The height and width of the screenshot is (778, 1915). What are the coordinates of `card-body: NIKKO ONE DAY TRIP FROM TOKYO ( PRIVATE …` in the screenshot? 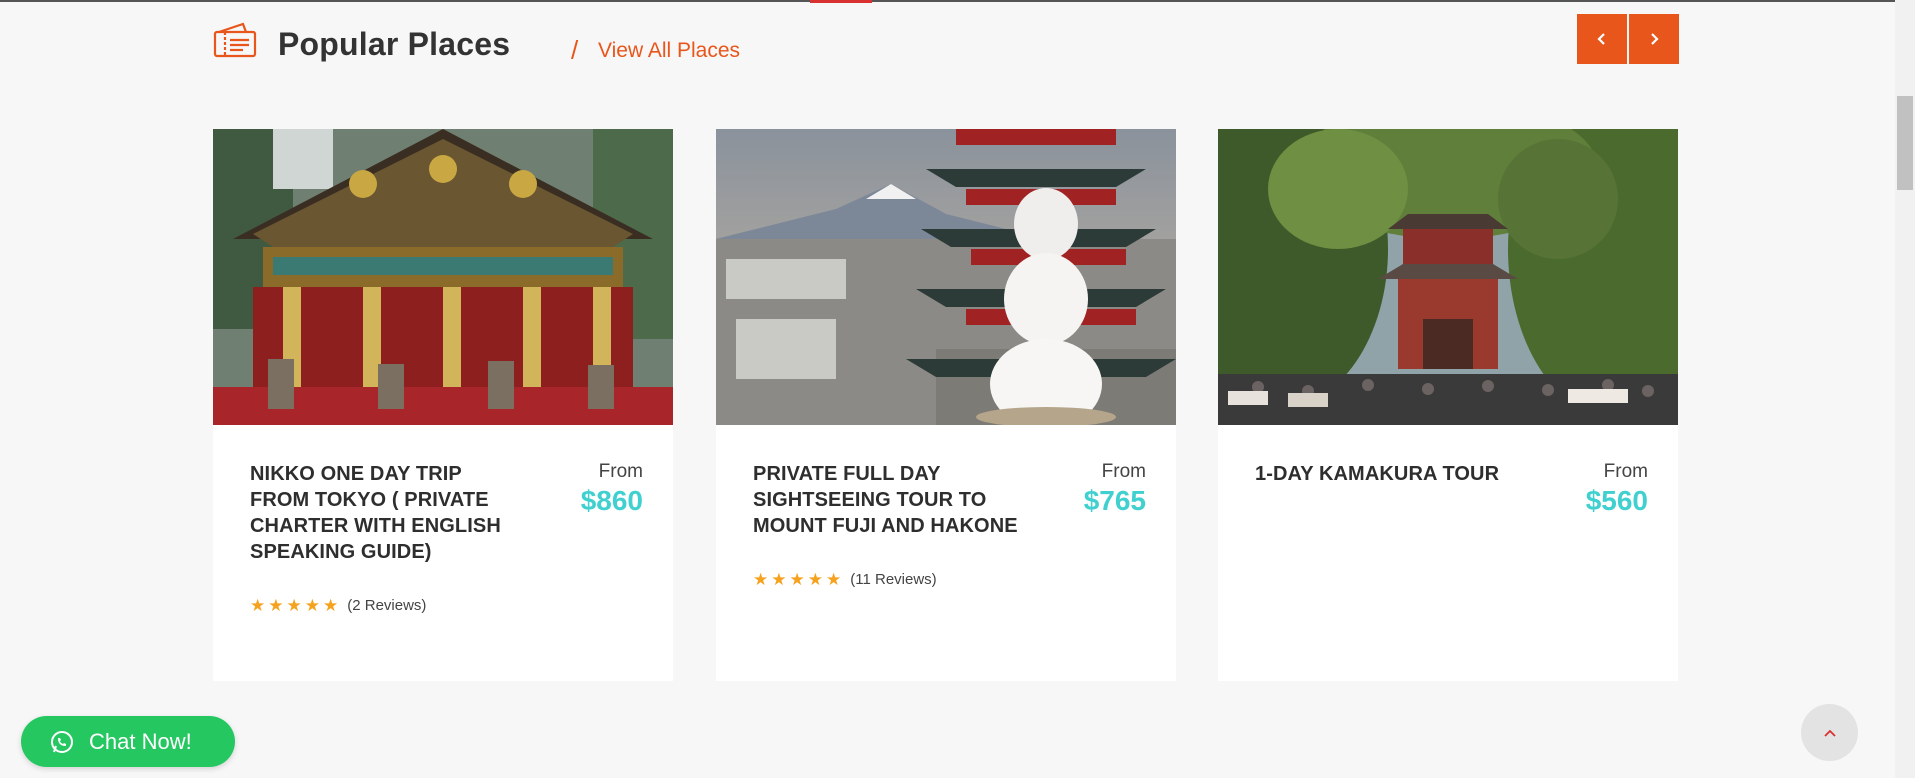 It's located at (443, 519).